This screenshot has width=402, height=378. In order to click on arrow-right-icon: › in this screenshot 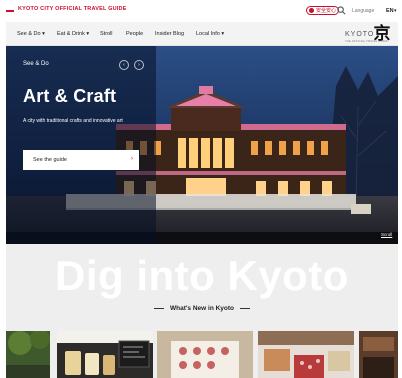, I will do `click(132, 159)`.